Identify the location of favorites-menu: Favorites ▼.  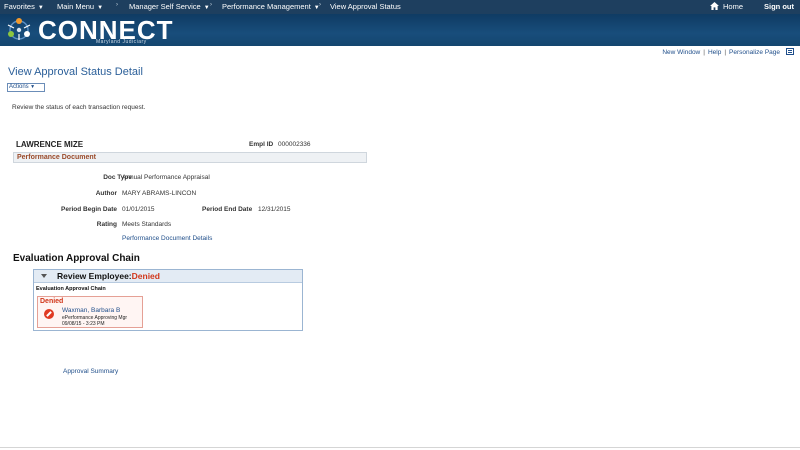
(24, 6).